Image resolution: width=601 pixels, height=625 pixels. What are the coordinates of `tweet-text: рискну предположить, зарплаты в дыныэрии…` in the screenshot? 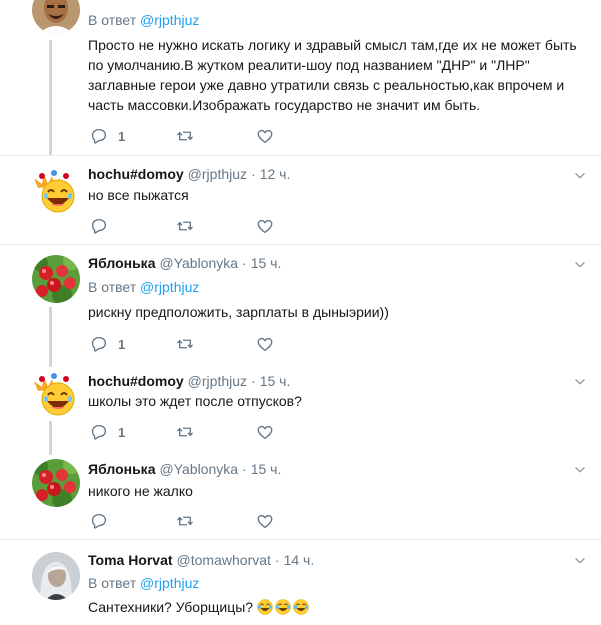 It's located at (238, 312).